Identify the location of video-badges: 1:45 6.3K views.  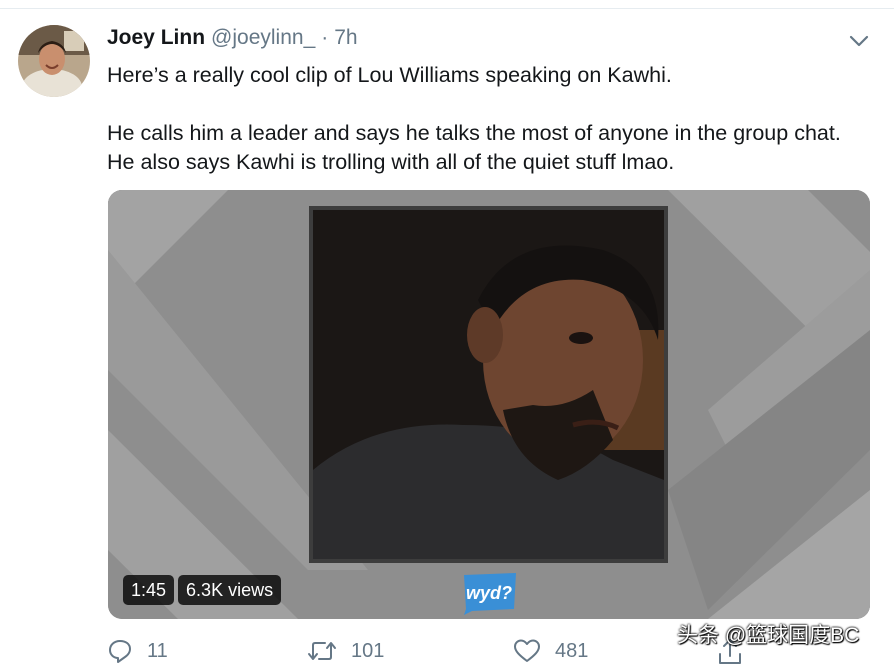
(202, 590).